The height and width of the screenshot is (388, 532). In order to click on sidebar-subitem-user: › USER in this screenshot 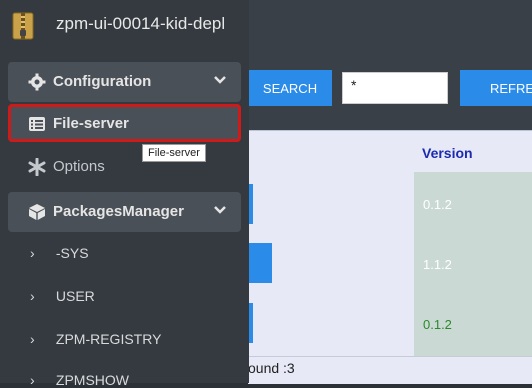, I will do `click(62, 296)`.